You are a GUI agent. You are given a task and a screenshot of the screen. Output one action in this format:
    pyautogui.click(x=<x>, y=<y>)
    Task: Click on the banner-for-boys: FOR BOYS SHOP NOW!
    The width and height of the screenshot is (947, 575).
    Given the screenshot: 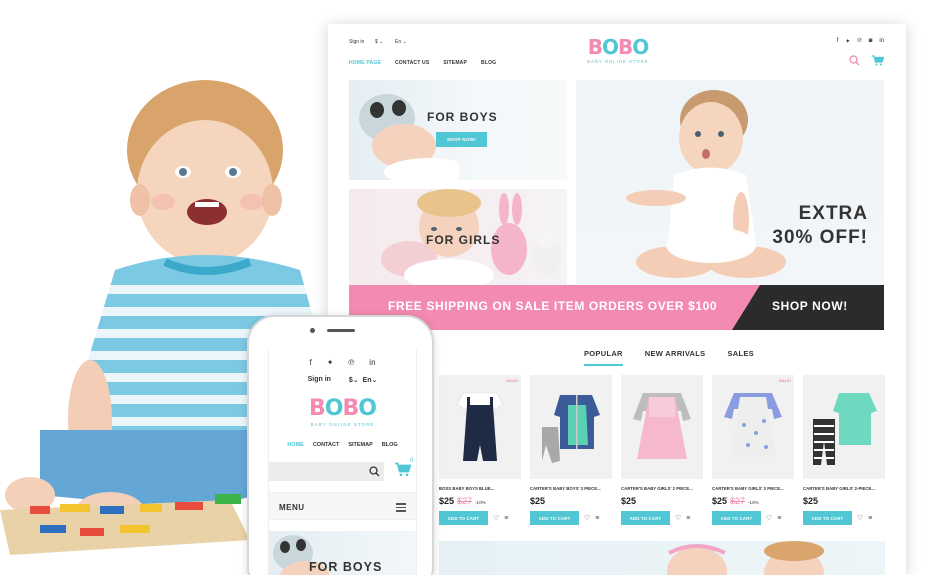 What is the action you would take?
    pyautogui.click(x=458, y=130)
    